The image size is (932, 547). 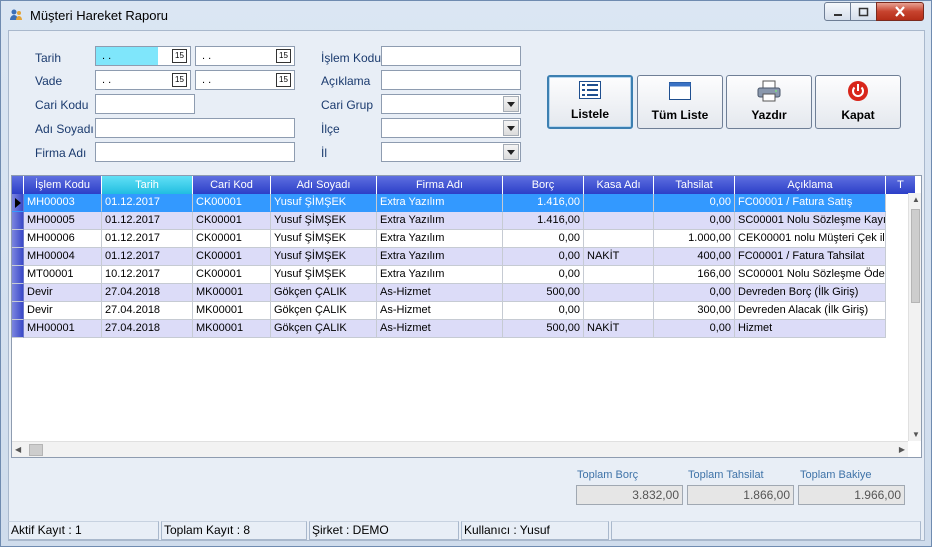 I want to click on col-header-cari-kod: Cari Kod, so click(x=232, y=185).